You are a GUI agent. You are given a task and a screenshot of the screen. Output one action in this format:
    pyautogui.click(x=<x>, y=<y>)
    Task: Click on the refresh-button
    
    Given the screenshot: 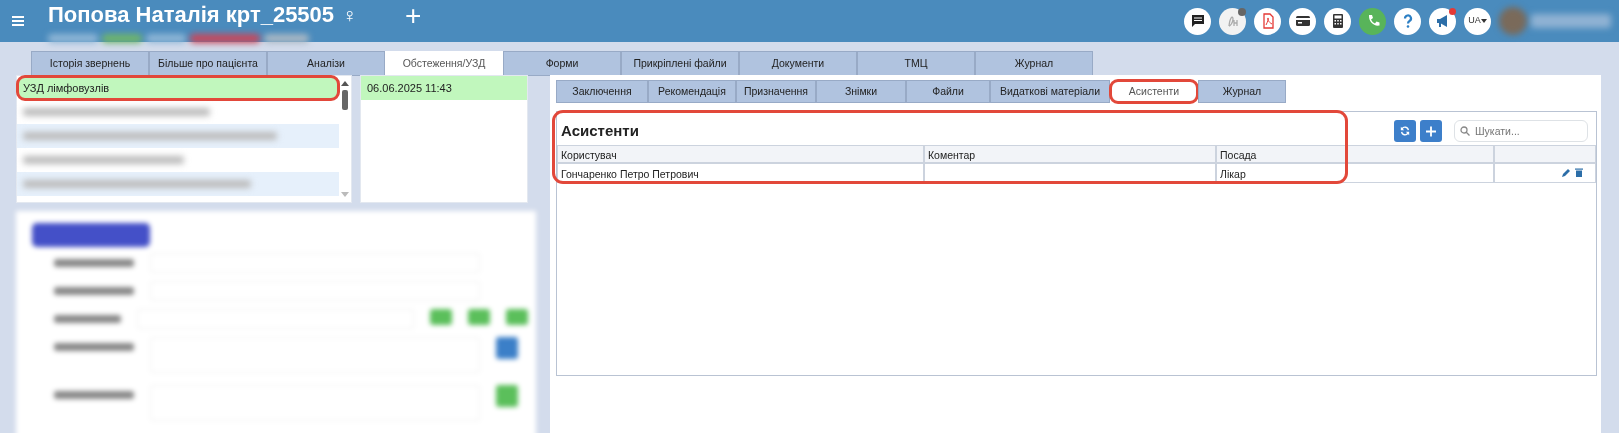 What is the action you would take?
    pyautogui.click(x=1405, y=131)
    